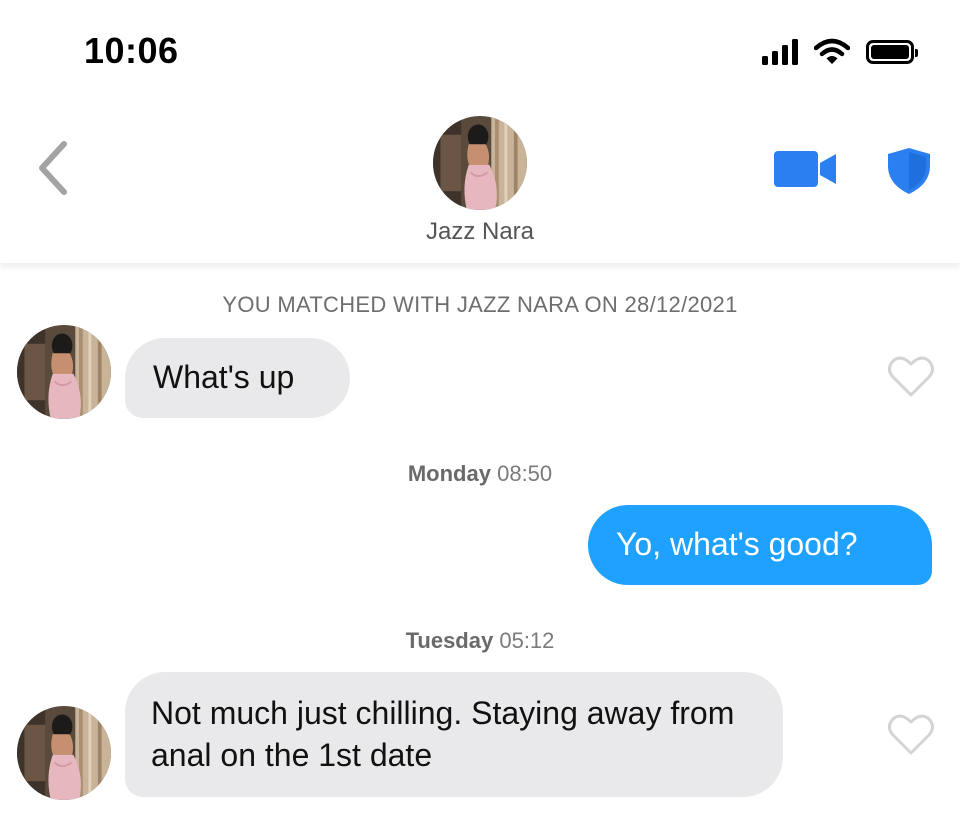  Describe the element at coordinates (760, 545) in the screenshot. I see `message-bubble-sent: Yo, what's good?` at that location.